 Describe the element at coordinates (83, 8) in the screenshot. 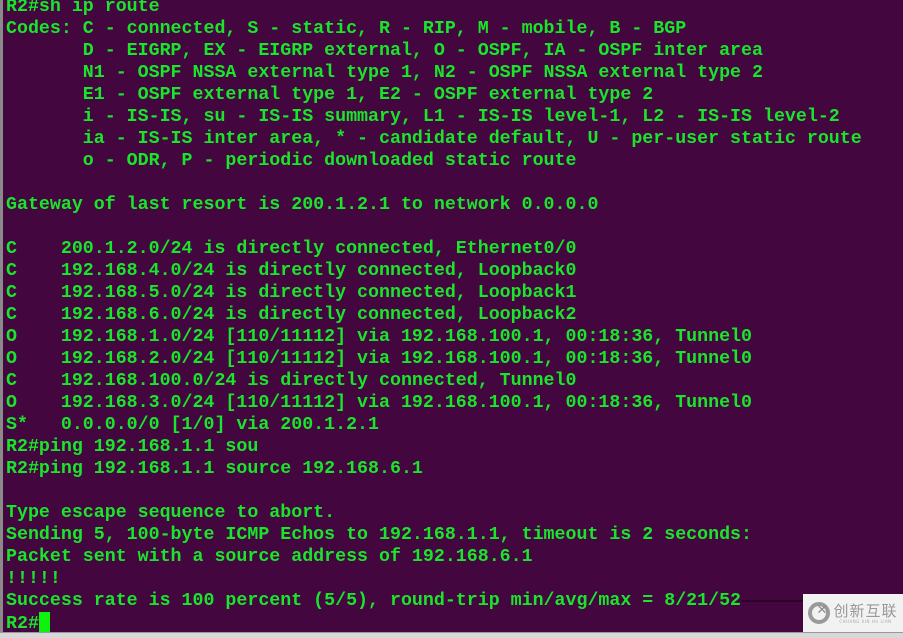

I see `terminal-line: R2#sh ip route` at that location.